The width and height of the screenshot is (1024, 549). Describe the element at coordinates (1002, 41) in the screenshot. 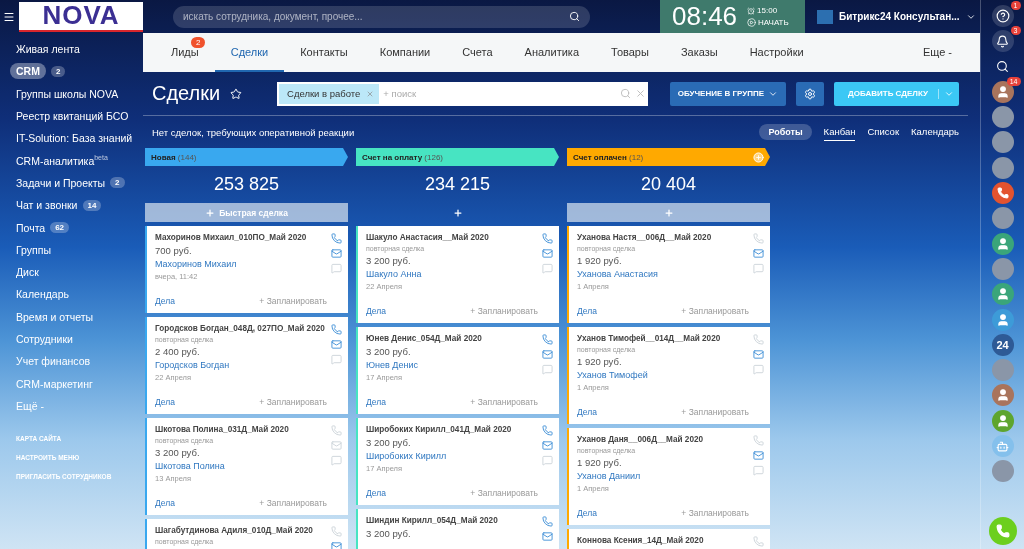

I see `notifications-button` at that location.